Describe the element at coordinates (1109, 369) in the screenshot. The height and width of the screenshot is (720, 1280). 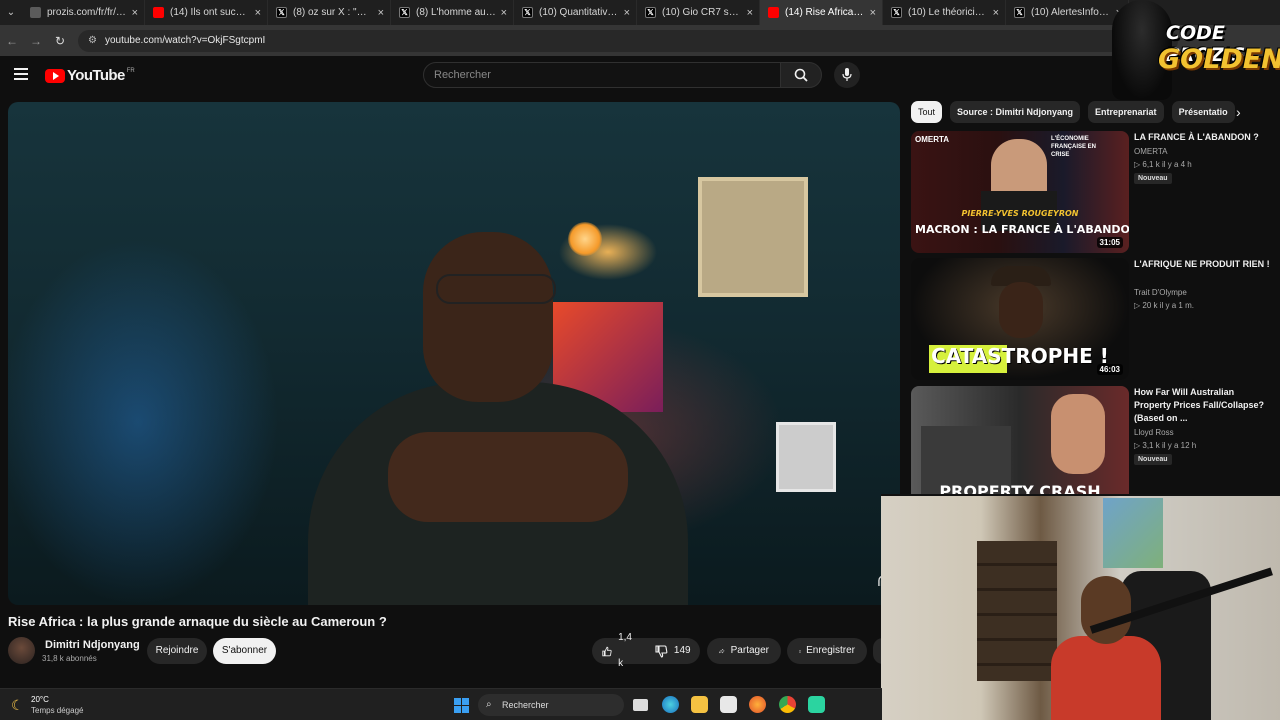
I see `video-duration: 46:03` at that location.